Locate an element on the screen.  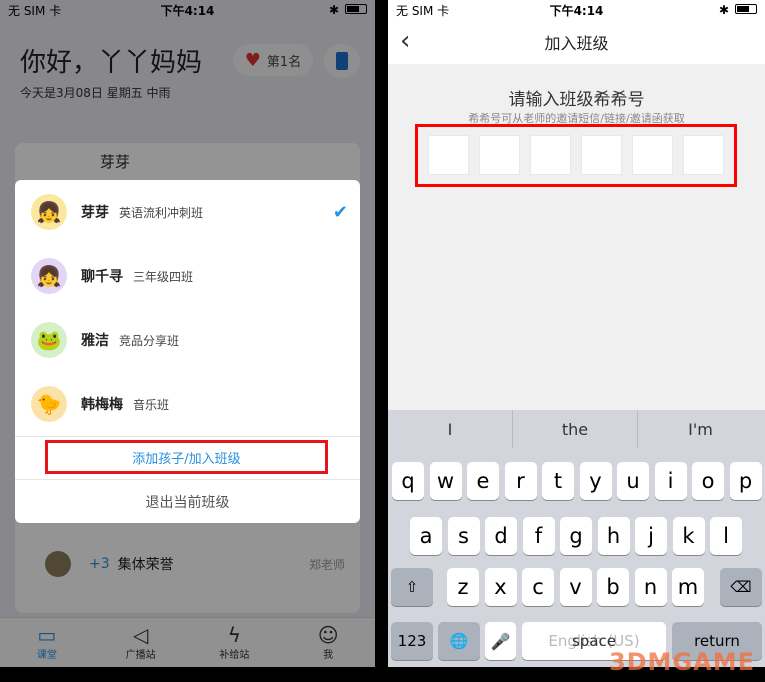
key-u: u is located at coordinates (633, 481).